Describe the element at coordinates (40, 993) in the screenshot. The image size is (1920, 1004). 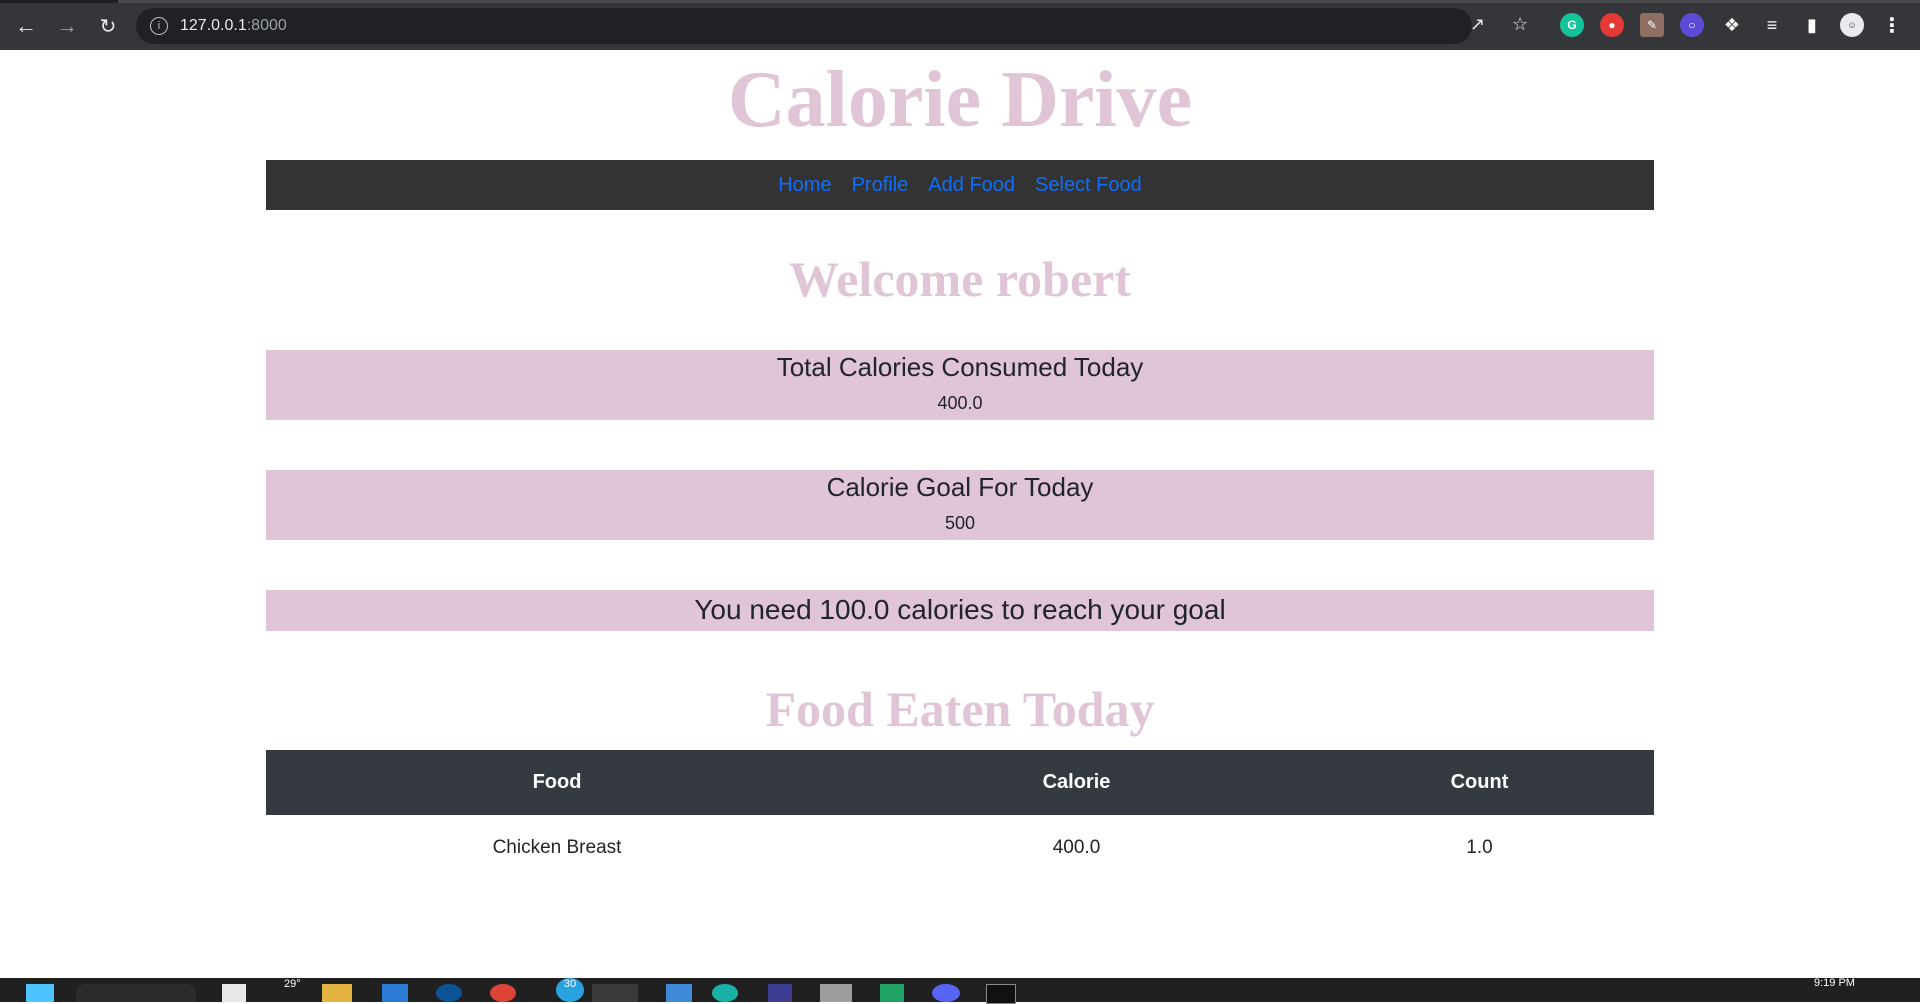
I see `start-icon` at that location.